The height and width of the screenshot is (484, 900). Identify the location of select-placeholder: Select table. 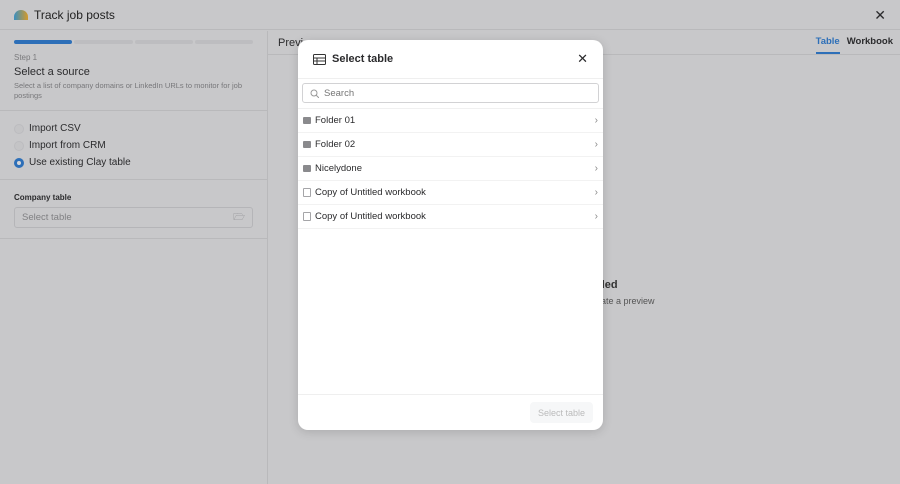
(47, 217).